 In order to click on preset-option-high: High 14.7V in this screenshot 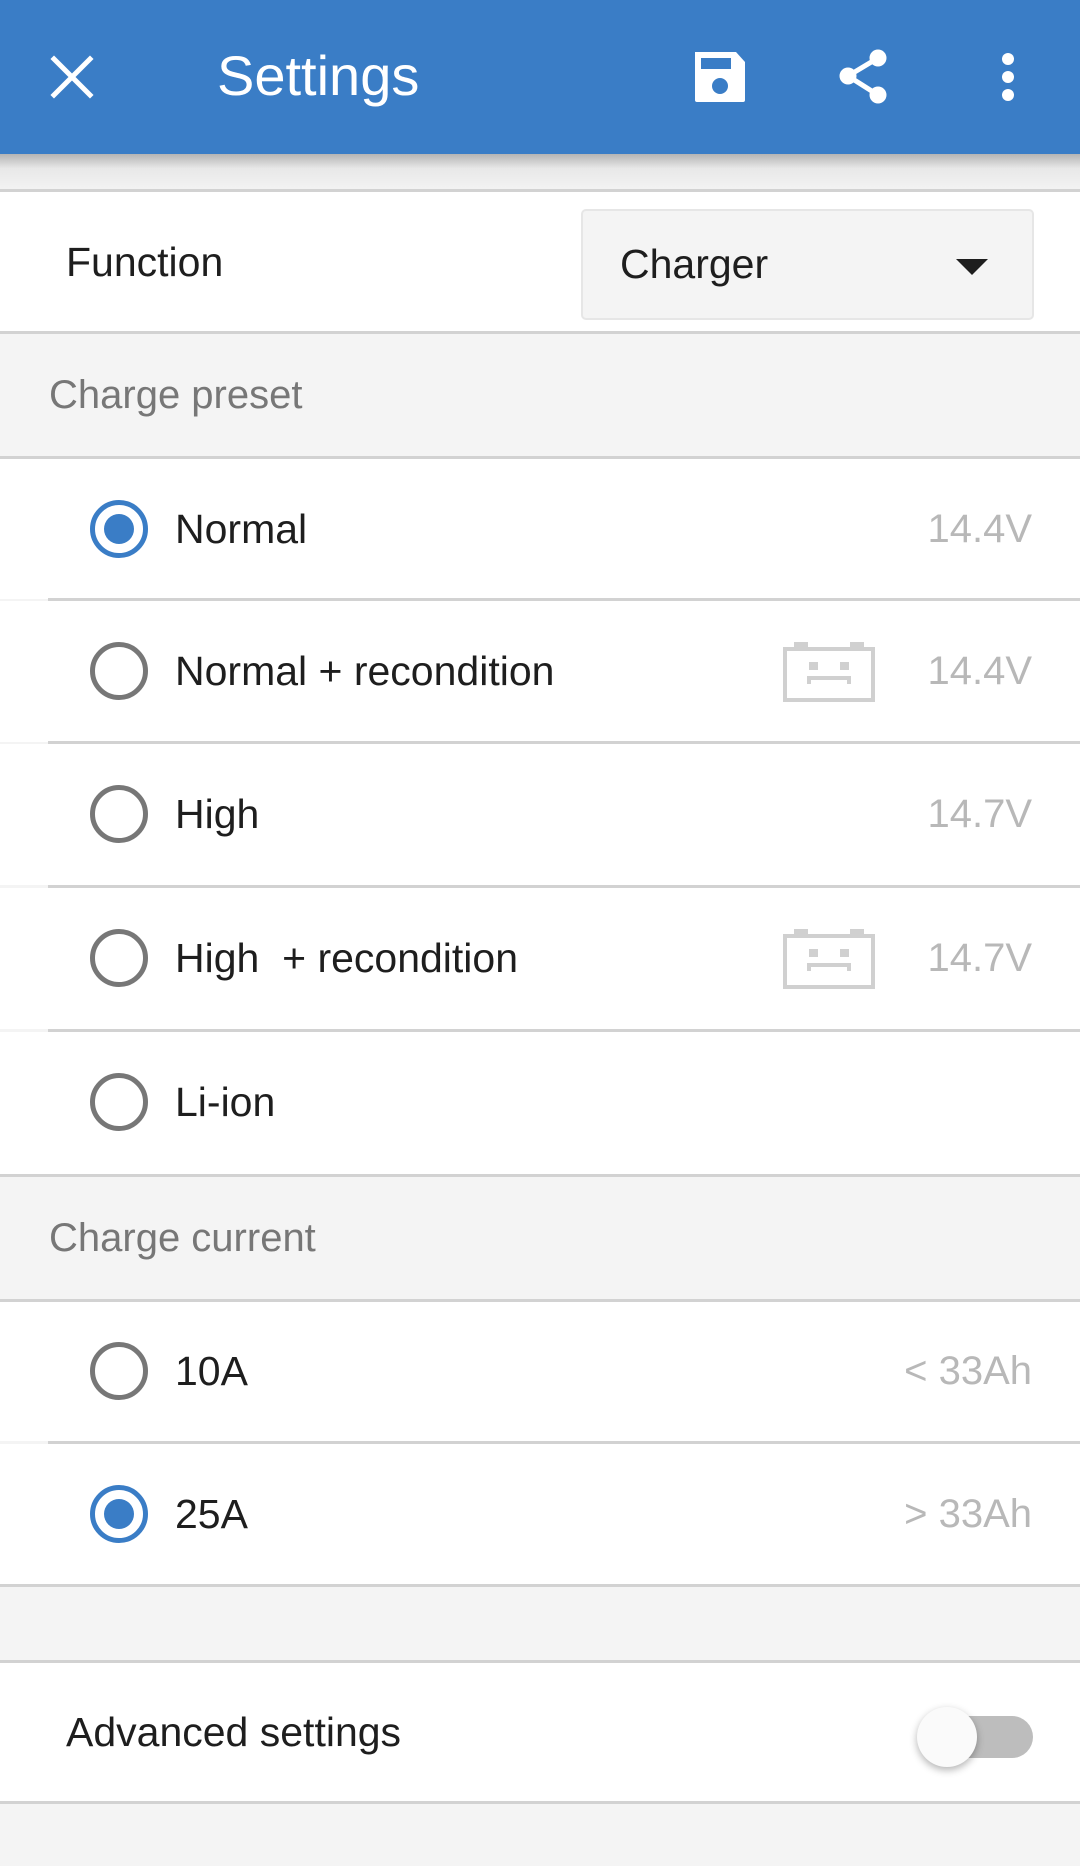, I will do `click(540, 814)`.